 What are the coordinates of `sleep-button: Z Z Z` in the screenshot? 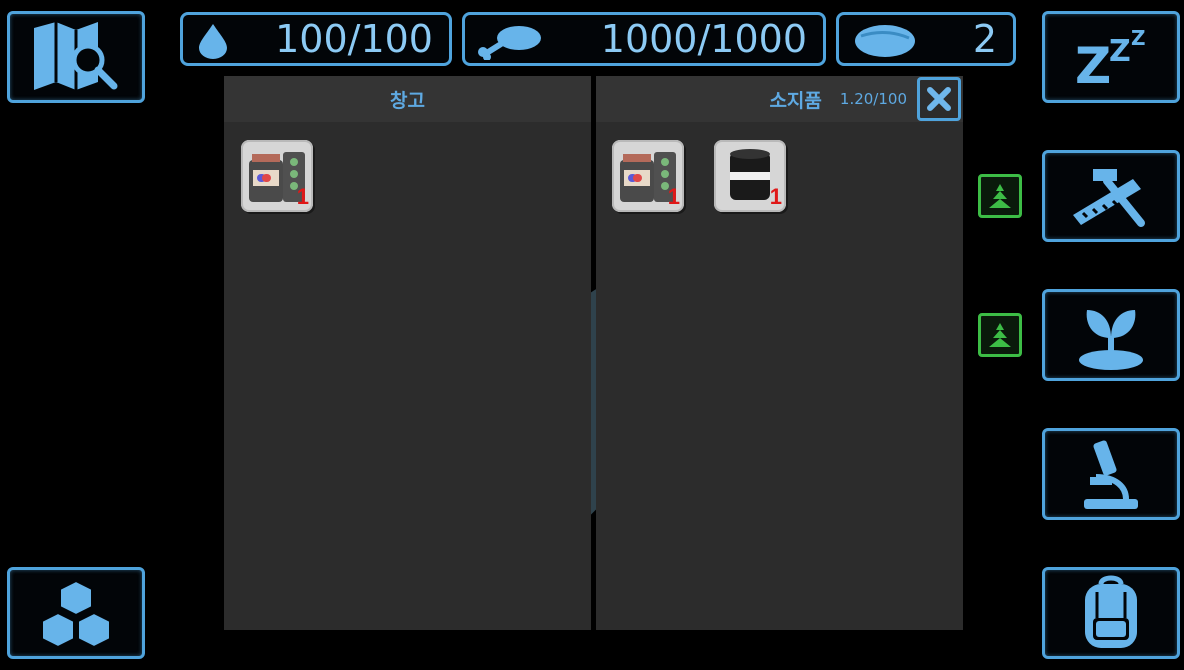 It's located at (1111, 57).